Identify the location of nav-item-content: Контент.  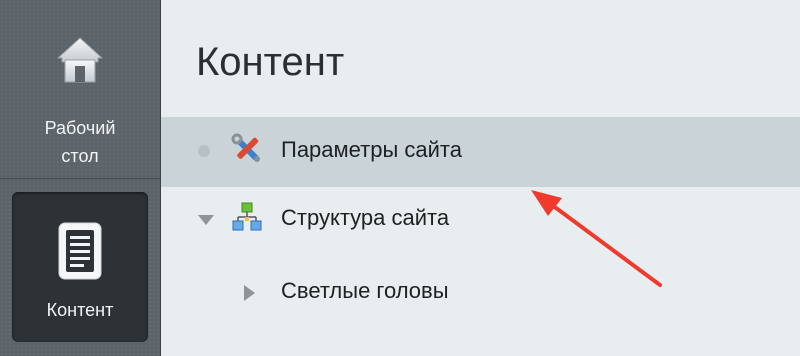
(80, 267).